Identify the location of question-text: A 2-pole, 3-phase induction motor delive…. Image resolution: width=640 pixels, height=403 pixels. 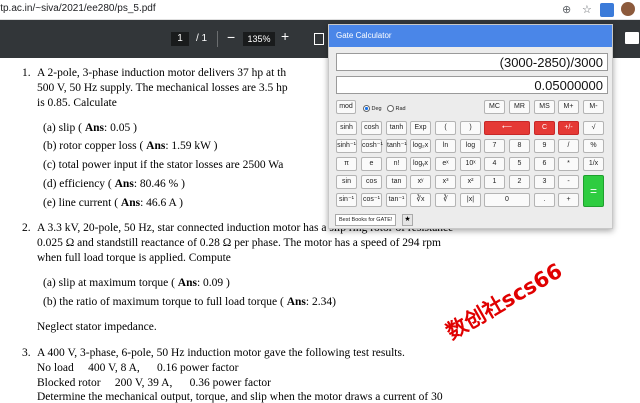
(162, 73).